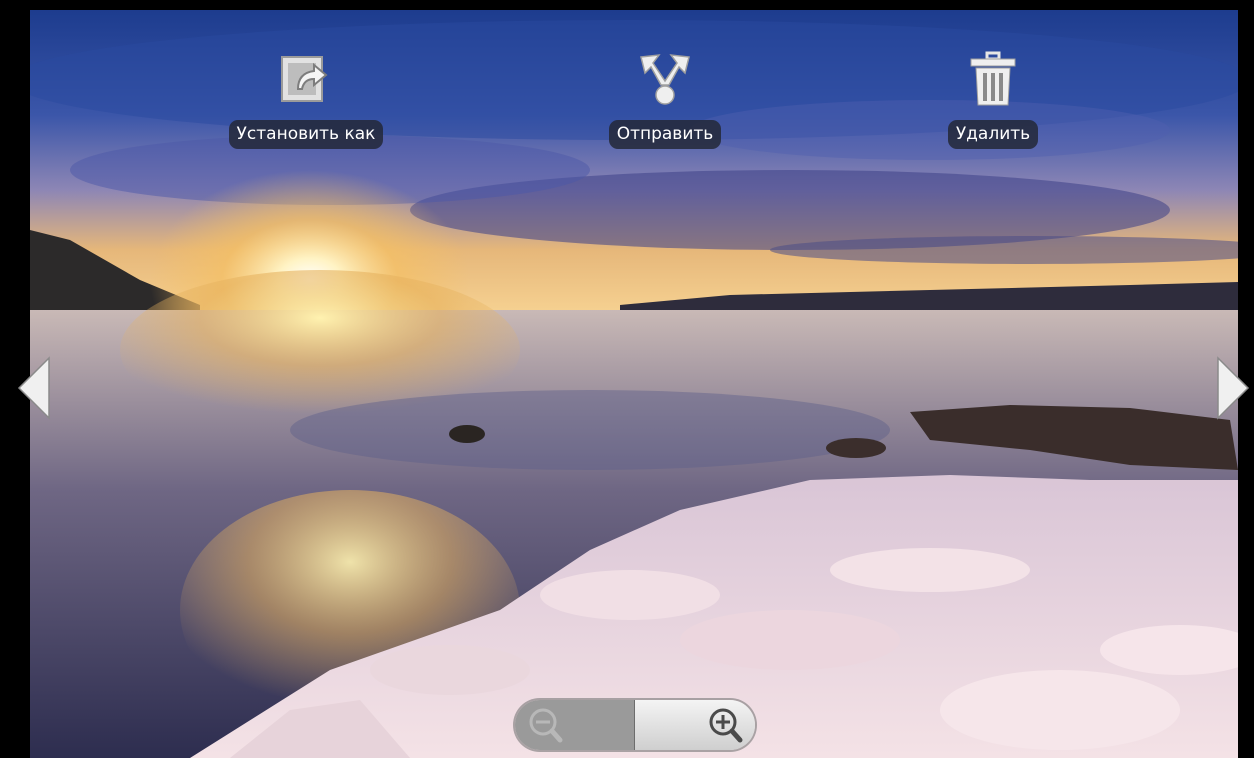  What do you see at coordinates (993, 134) in the screenshot?
I see `delete-label: Удалить` at bounding box center [993, 134].